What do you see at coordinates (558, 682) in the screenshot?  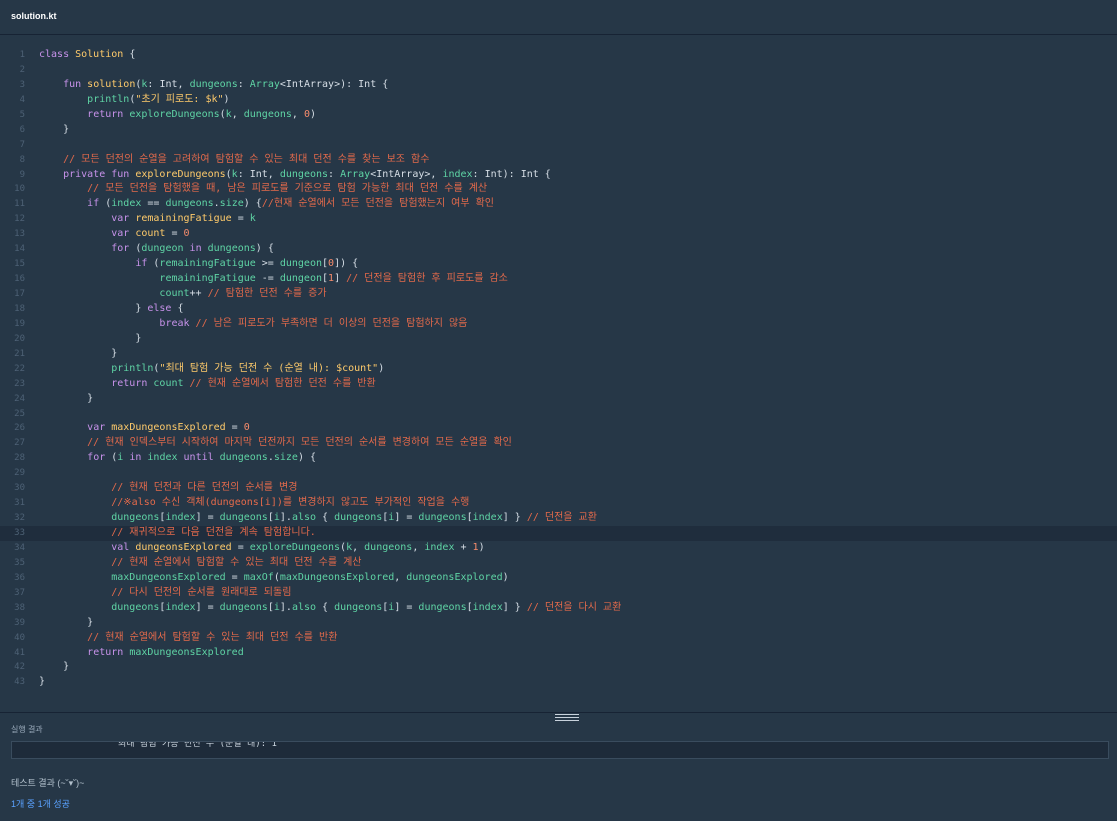 I see `code-line: 43}` at bounding box center [558, 682].